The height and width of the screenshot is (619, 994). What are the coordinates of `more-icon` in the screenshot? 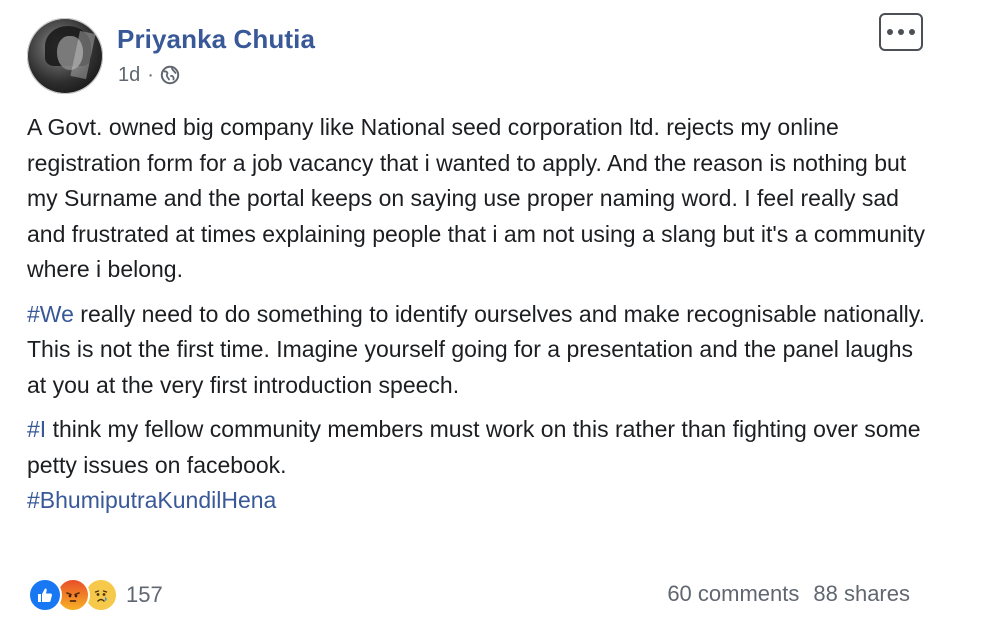 It's located at (901, 32).